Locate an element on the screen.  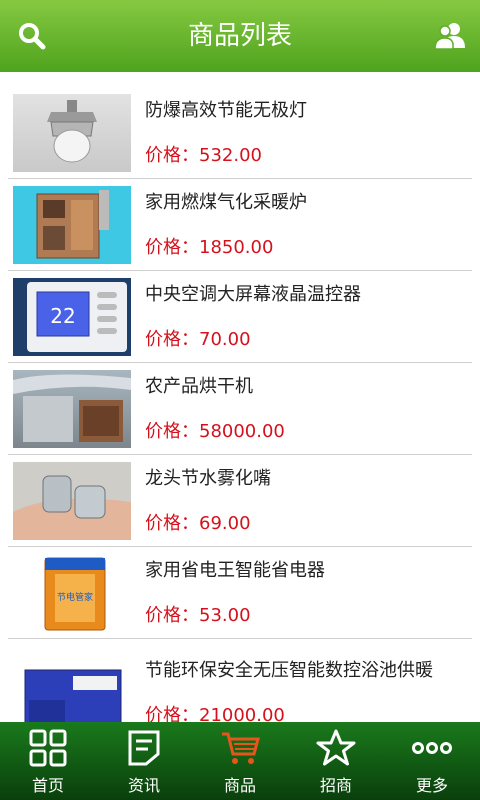
tab-products: 商品 is located at coordinates (240, 761).